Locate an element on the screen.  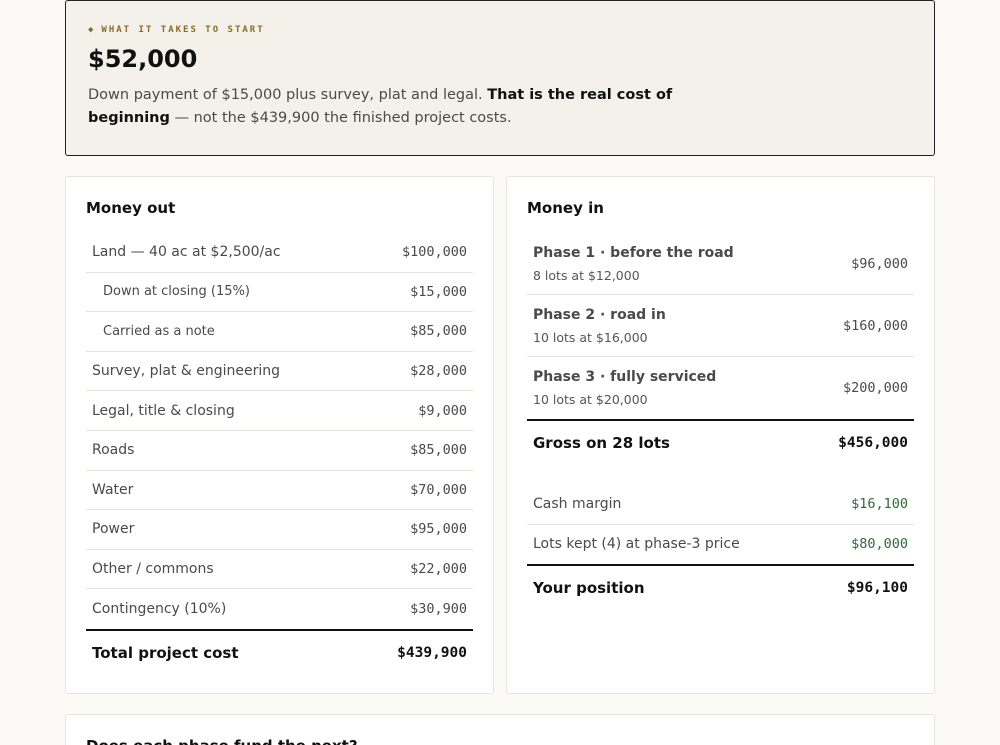
start-amount: $52,000 is located at coordinates (143, 59).